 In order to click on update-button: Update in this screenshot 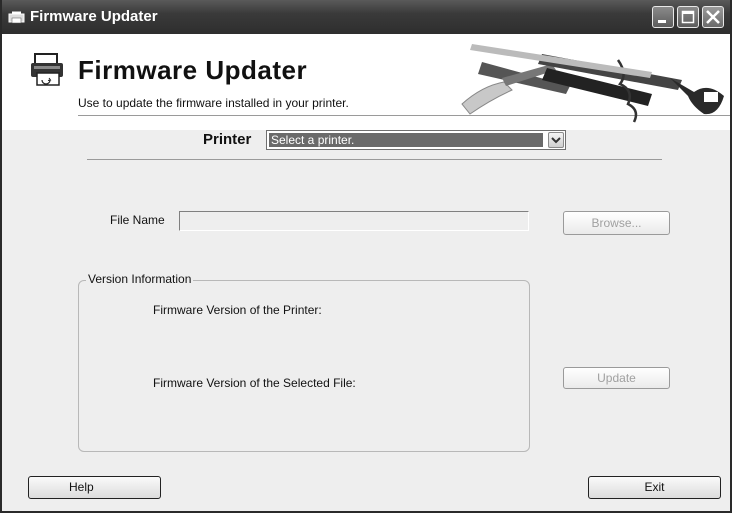, I will do `click(616, 378)`.